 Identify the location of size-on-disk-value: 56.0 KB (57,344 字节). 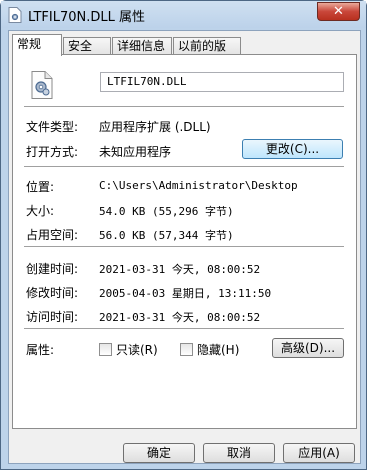
(166, 235).